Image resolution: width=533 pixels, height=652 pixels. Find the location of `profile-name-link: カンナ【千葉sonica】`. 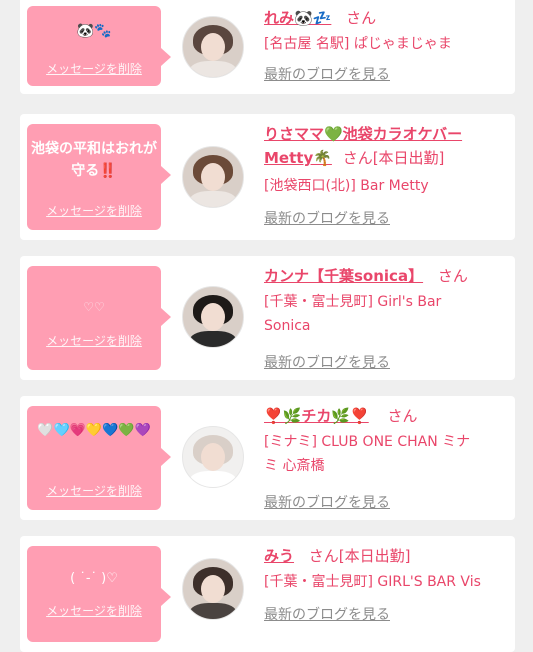

profile-name-link: カンナ【千葉sonica】 is located at coordinates (343, 276).